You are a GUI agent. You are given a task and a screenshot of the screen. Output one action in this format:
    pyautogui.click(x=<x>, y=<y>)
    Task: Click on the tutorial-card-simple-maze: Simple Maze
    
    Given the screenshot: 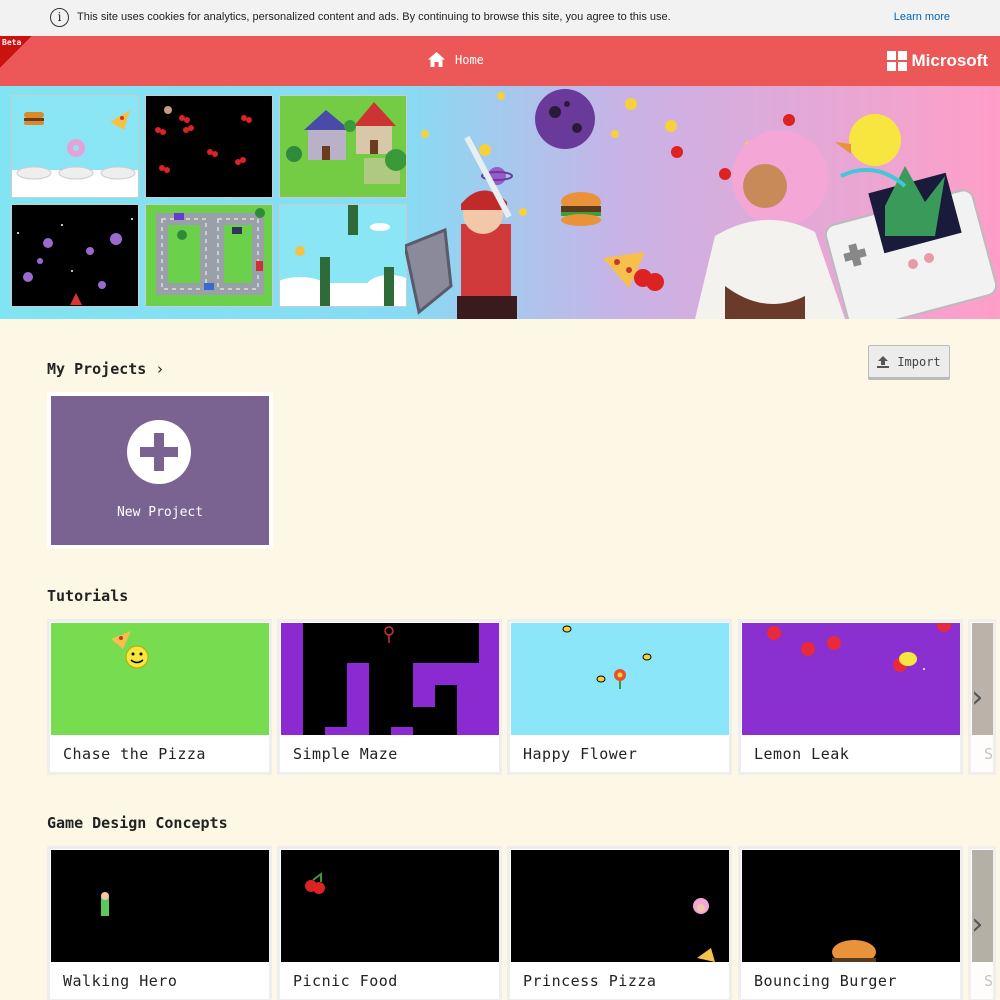 What is the action you would take?
    pyautogui.click(x=389, y=697)
    